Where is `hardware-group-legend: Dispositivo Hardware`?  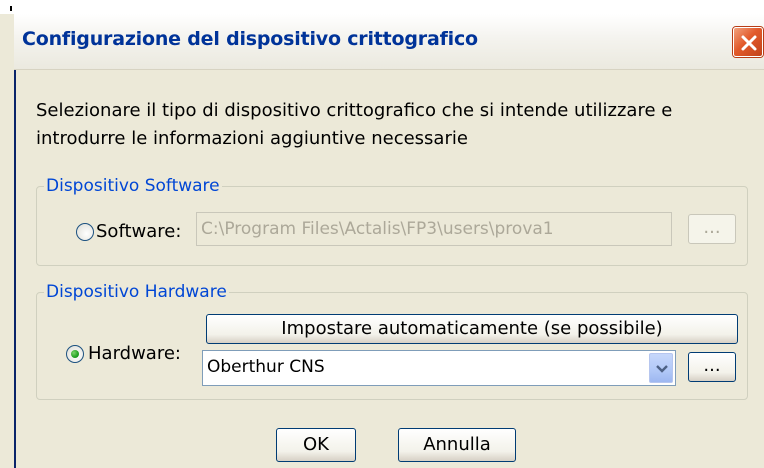 hardware-group-legend: Dispositivo Hardware is located at coordinates (136, 292).